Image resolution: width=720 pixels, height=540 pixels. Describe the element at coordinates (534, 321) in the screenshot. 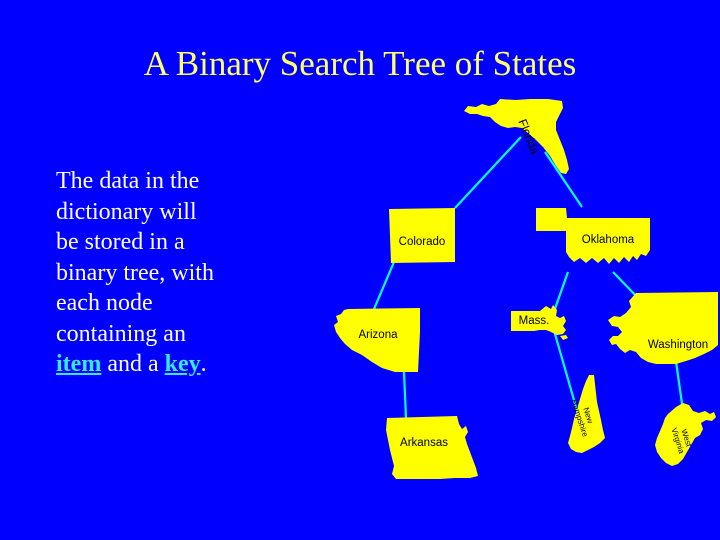

I see `mass-label: Mass.` at that location.